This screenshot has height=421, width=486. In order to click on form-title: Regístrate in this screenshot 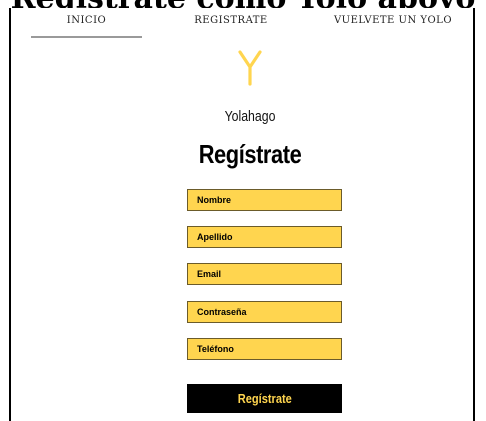, I will do `click(250, 154)`.